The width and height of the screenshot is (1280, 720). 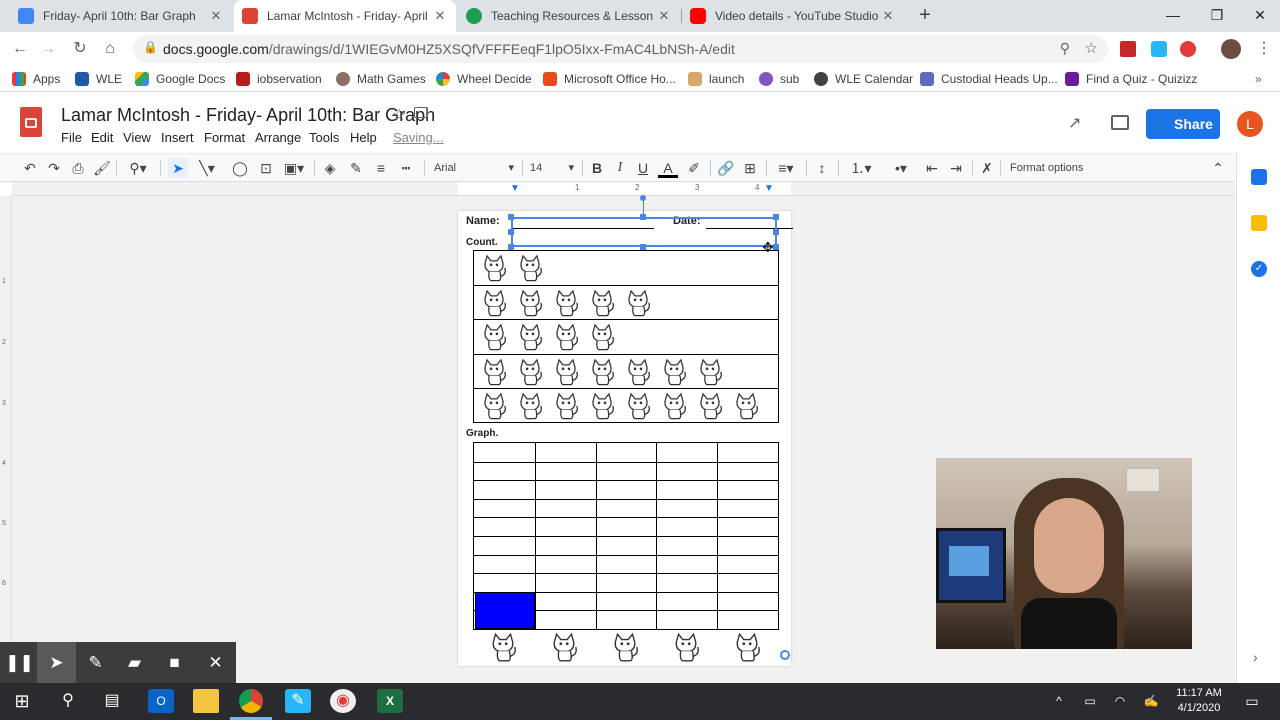 I want to click on image-insert-icon: ▣▾, so click(x=294, y=168).